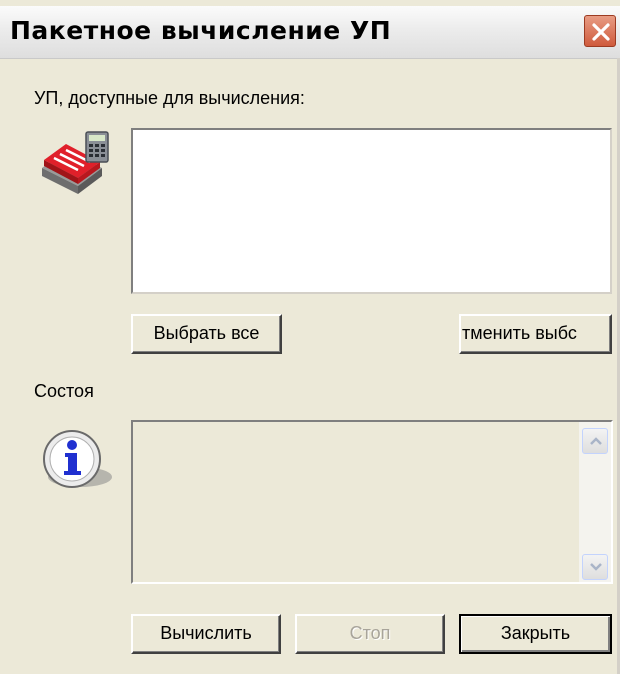  What do you see at coordinates (201, 30) in the screenshot?
I see `window-title: Пакетное вычисление УП` at bounding box center [201, 30].